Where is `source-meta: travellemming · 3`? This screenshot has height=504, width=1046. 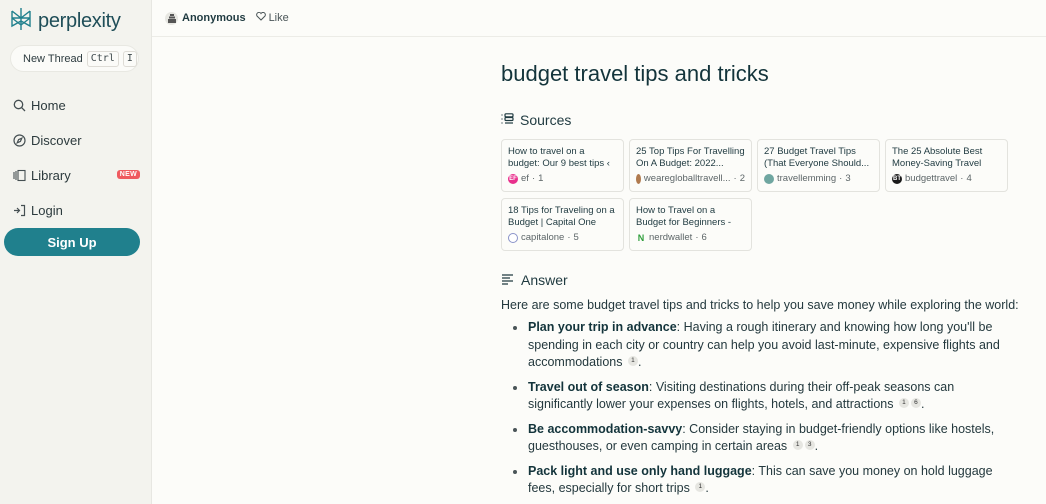 source-meta: travellemming · 3 is located at coordinates (818, 178).